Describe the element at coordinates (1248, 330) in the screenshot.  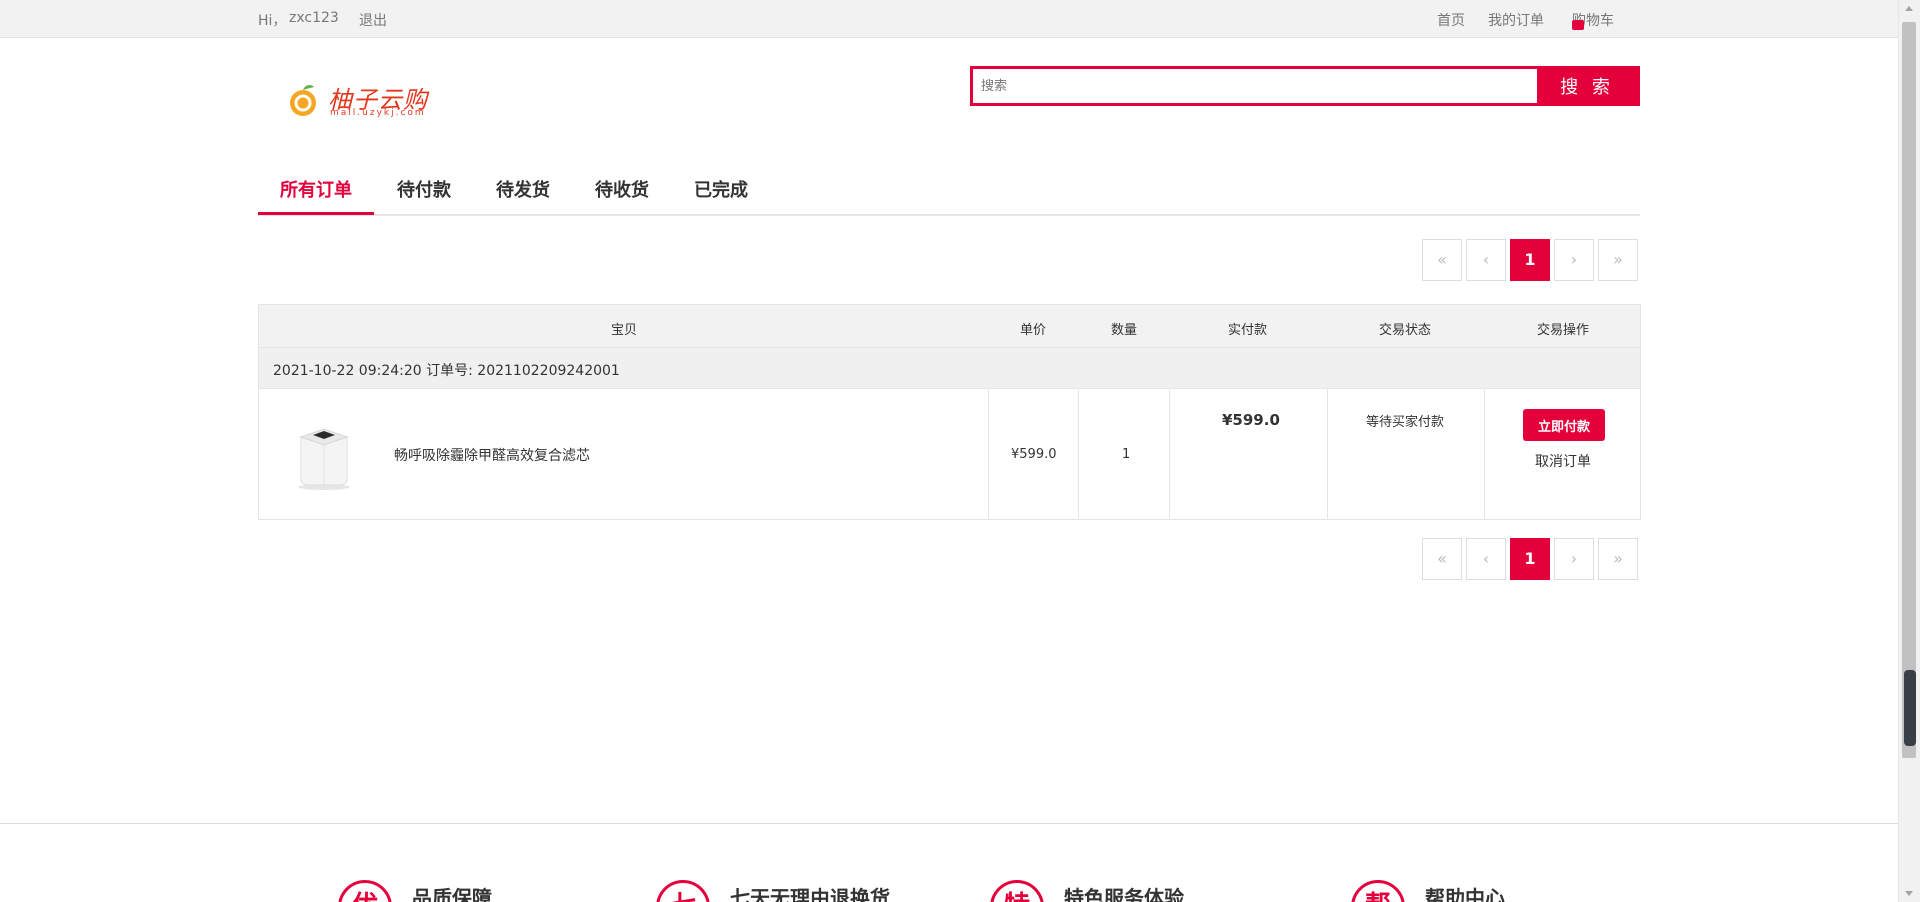
I see `col-paid: 实付款` at that location.